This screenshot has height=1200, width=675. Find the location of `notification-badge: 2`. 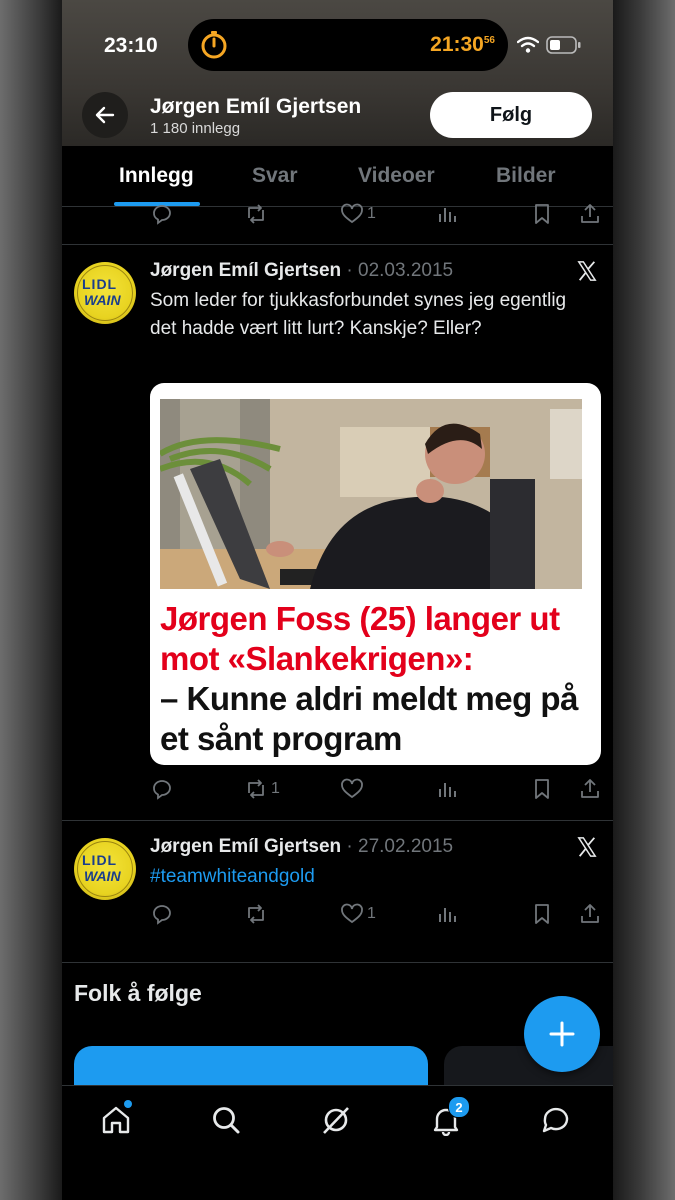

notification-badge: 2 is located at coordinates (459, 1107).